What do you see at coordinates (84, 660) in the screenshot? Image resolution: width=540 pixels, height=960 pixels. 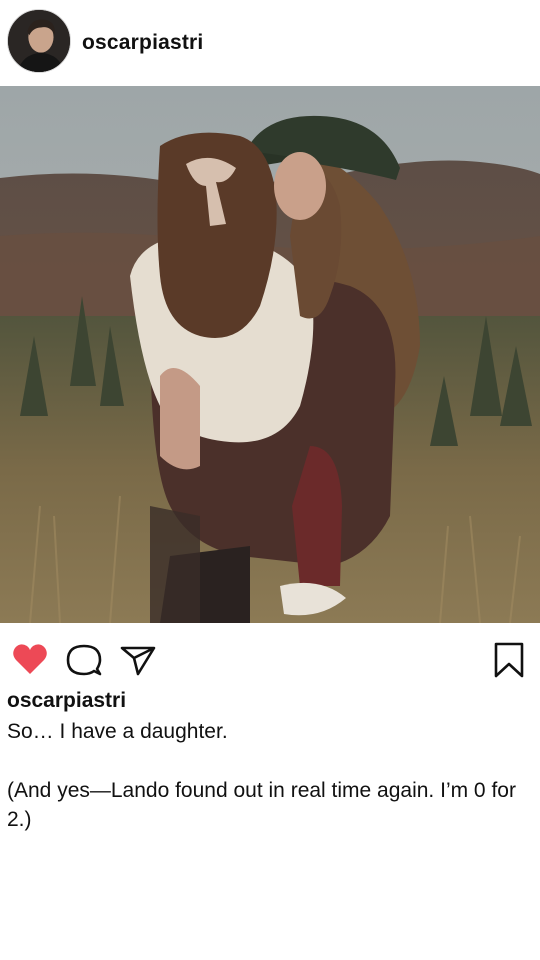 I see `speech-bubble-icon` at bounding box center [84, 660].